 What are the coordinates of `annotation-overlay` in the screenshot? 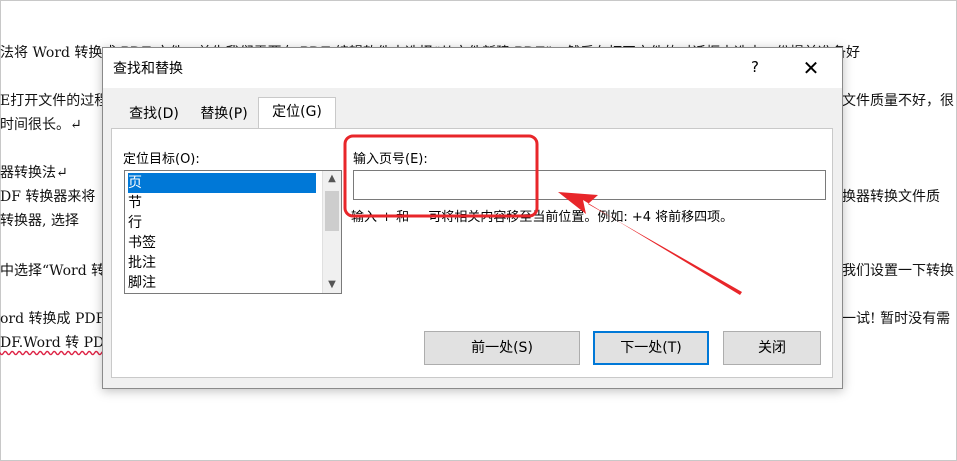 It's located at (542, 214).